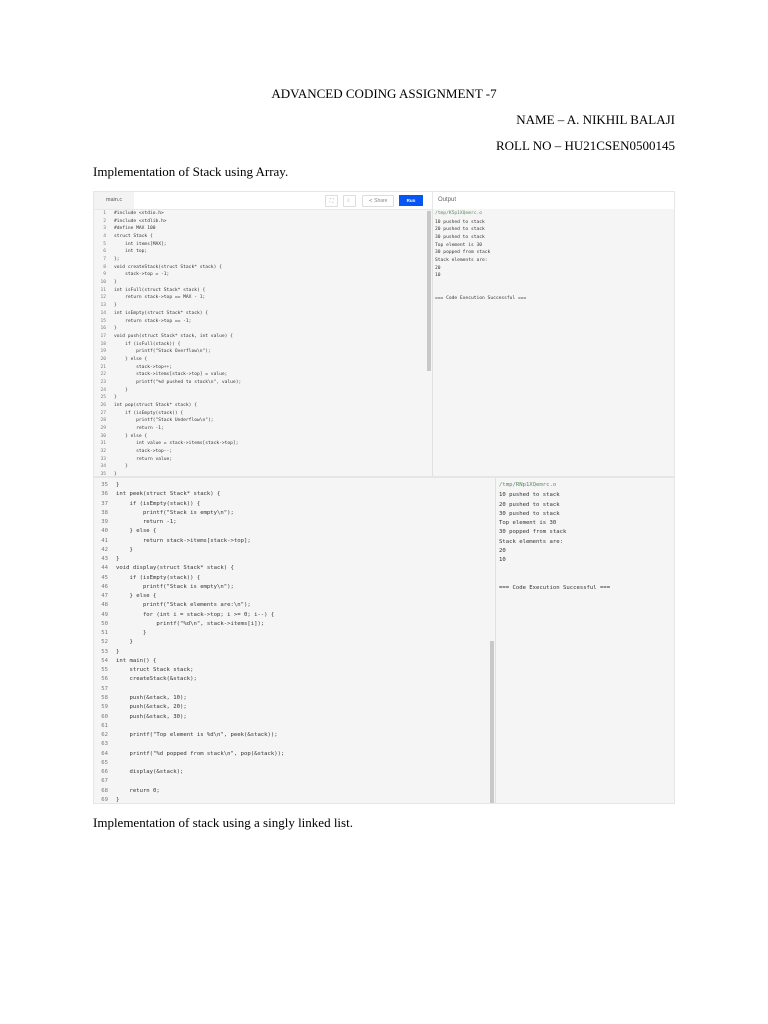 This screenshot has height=1024, width=768. What do you see at coordinates (145, 322) in the screenshot?
I see `code-line: 15 return stack->top == -1;` at bounding box center [145, 322].